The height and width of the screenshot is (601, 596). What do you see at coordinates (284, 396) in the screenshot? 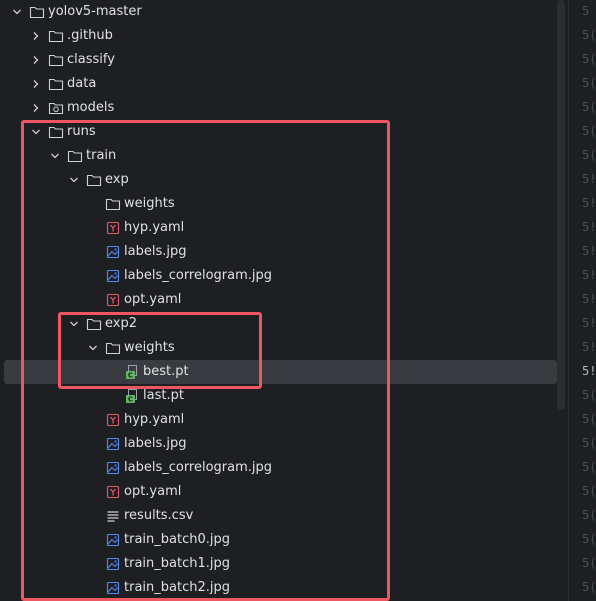
I see `tree-file-row: Clast.pt` at bounding box center [284, 396].